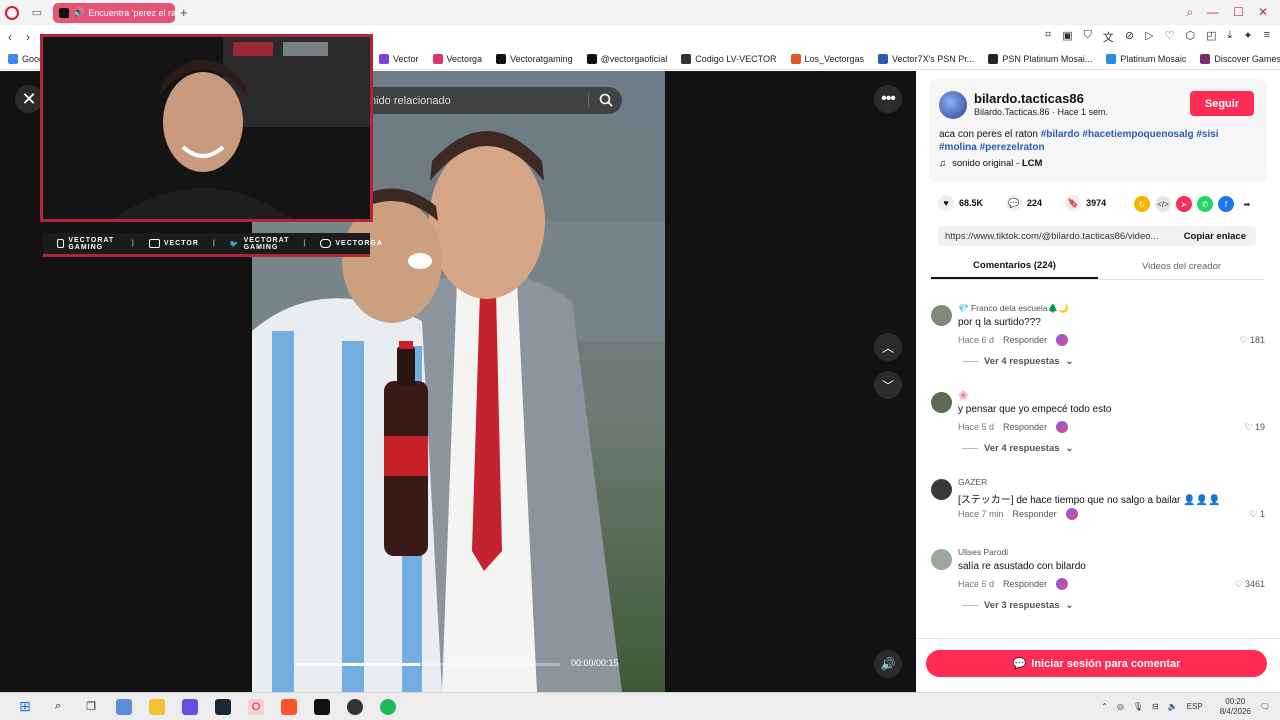  Describe the element at coordinates (1120, 706) in the screenshot. I see `tray-icon: ◎` at that location.